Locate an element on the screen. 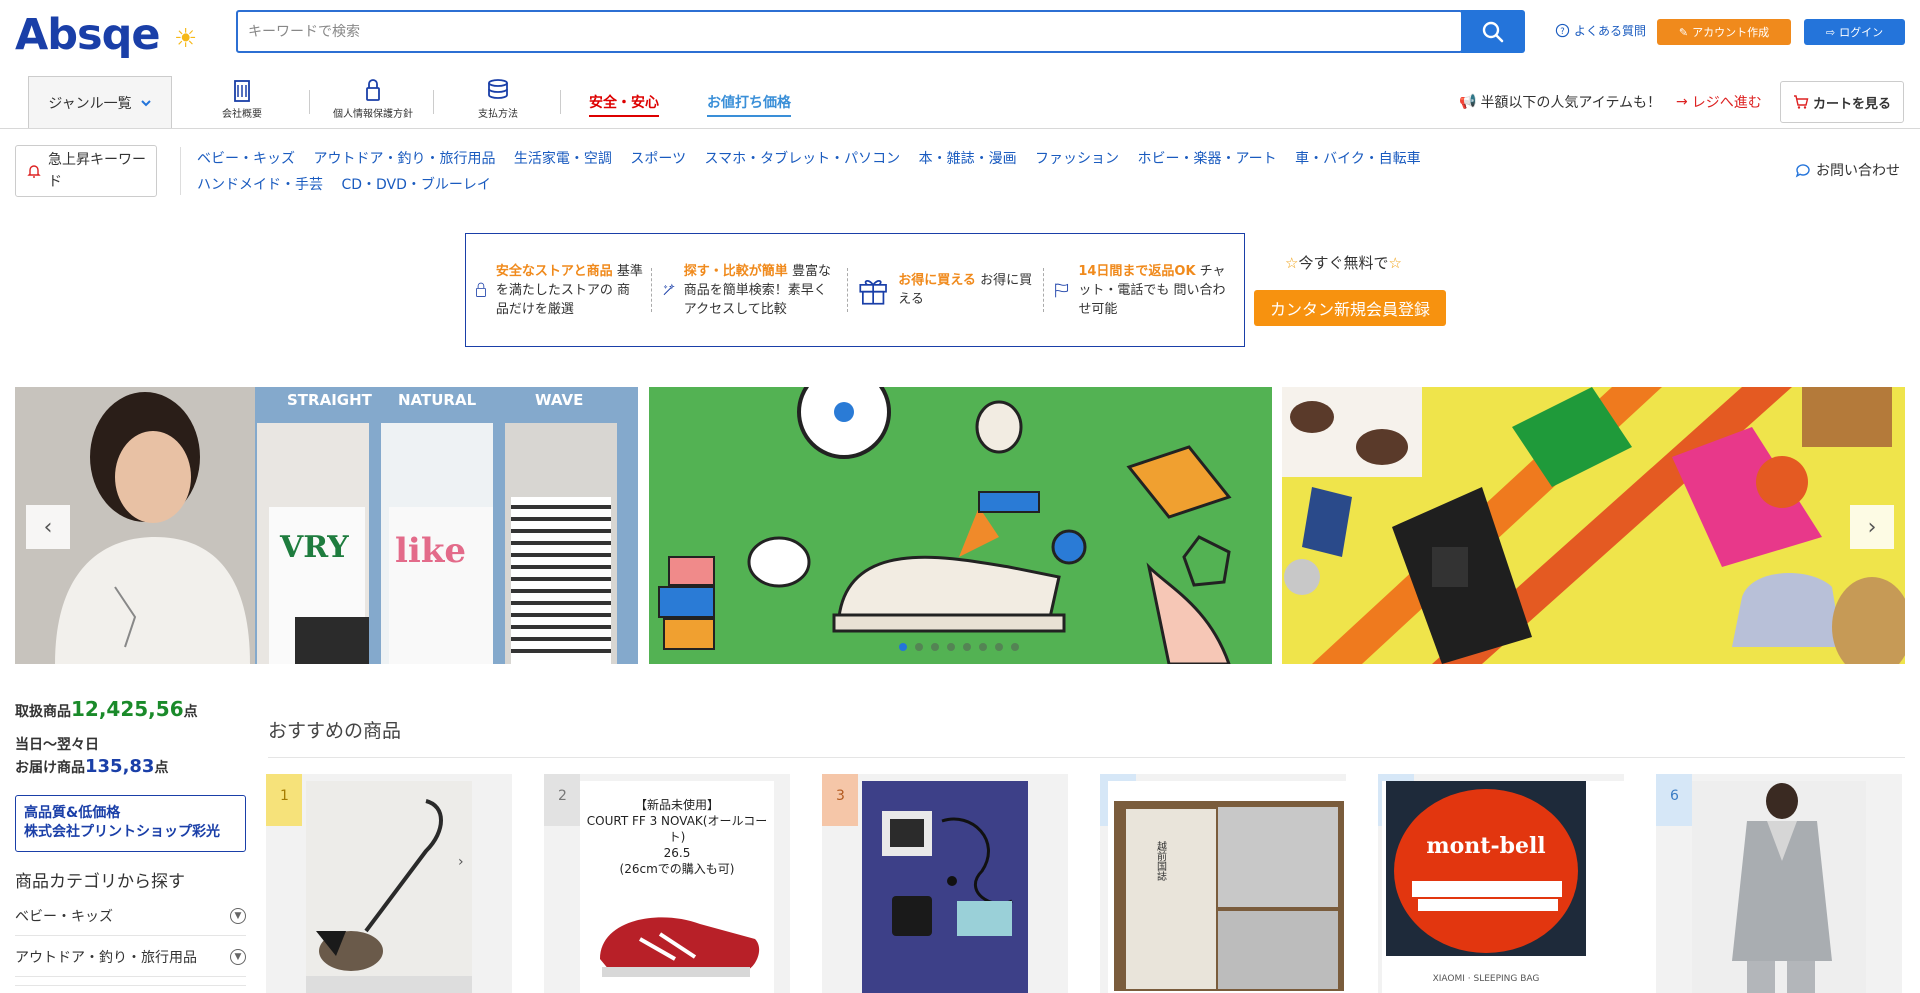 The width and height of the screenshot is (1920, 993). account-create-button: ✎ アカウント作成 is located at coordinates (1724, 32).